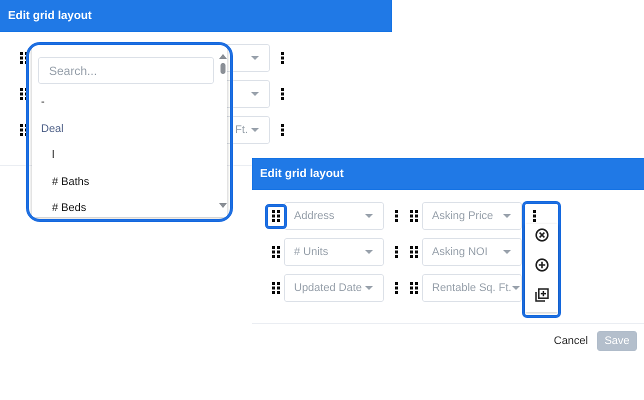  What do you see at coordinates (334, 252) in the screenshot?
I see `field-select: # Units` at bounding box center [334, 252].